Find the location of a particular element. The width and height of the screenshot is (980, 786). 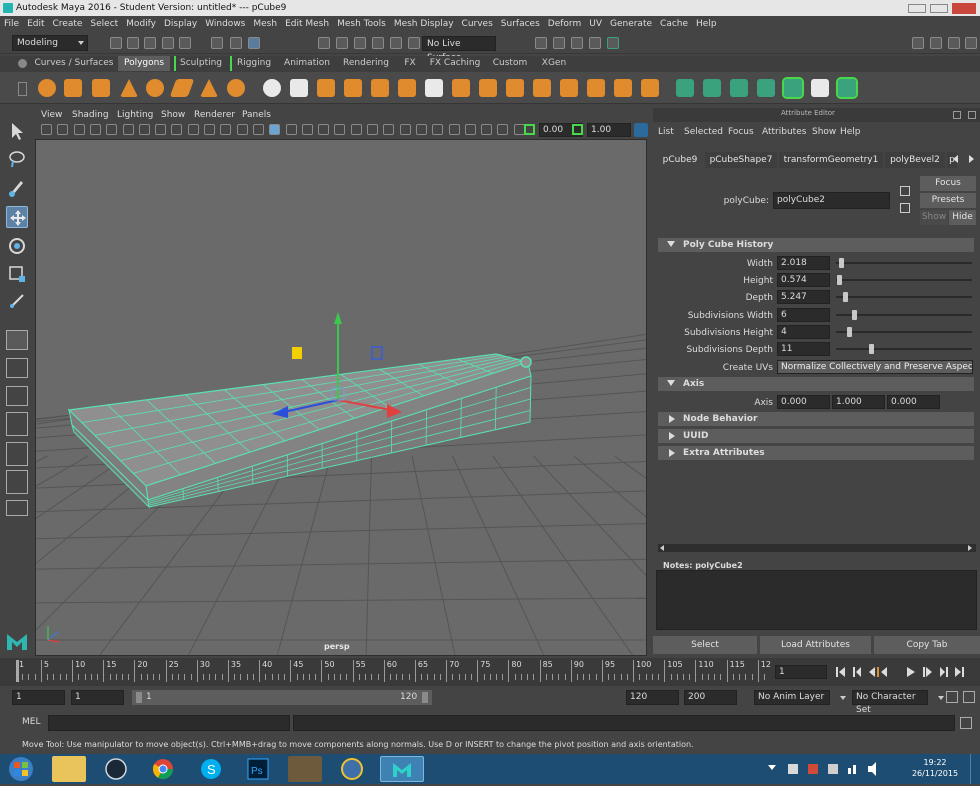

automatic-uv-icon is located at coordinates (766, 88).